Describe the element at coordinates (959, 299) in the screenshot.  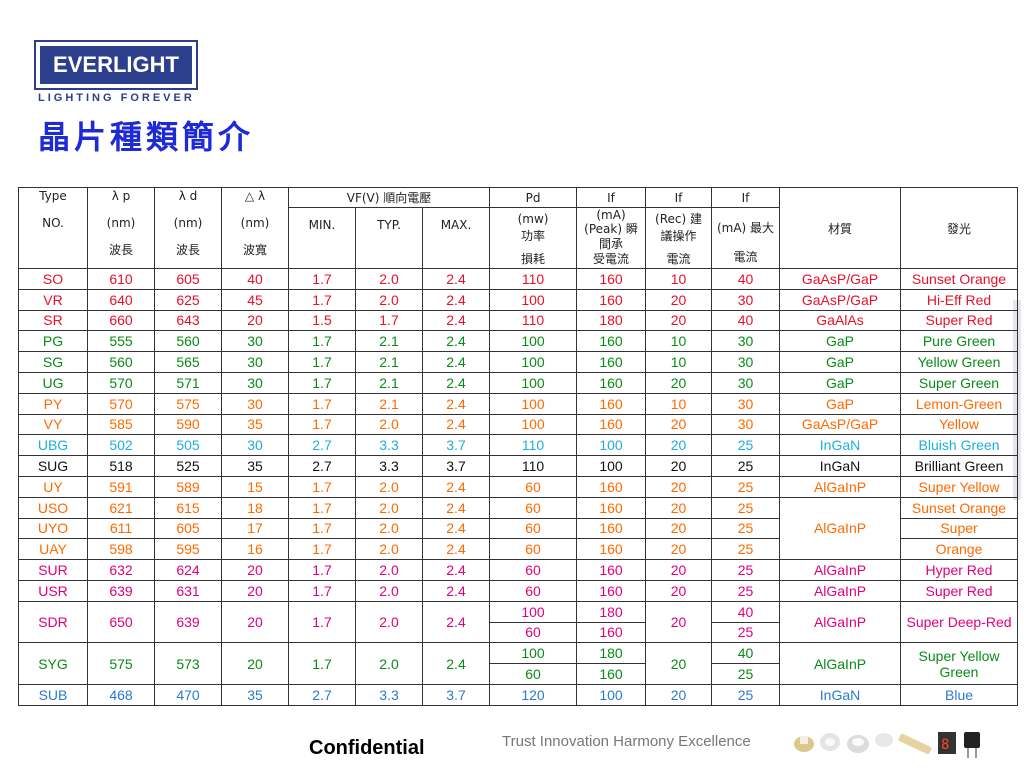
I see `cell-emission: Hi-Eff Red` at that location.